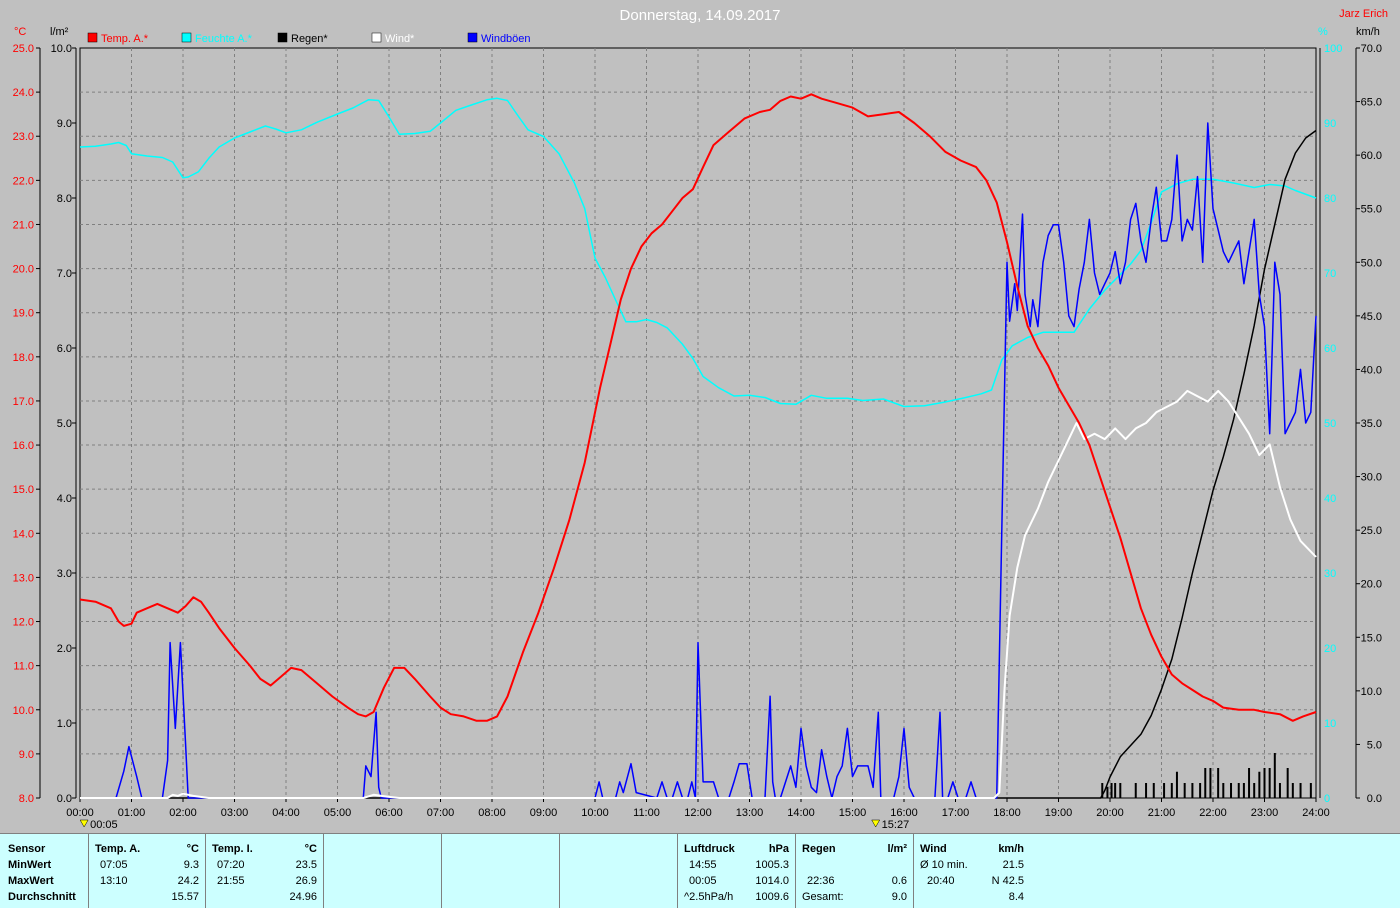 This screenshot has height=908, width=1400. Describe the element at coordinates (183, 813) in the screenshot. I see `time-tick-label: 02:00` at that location.